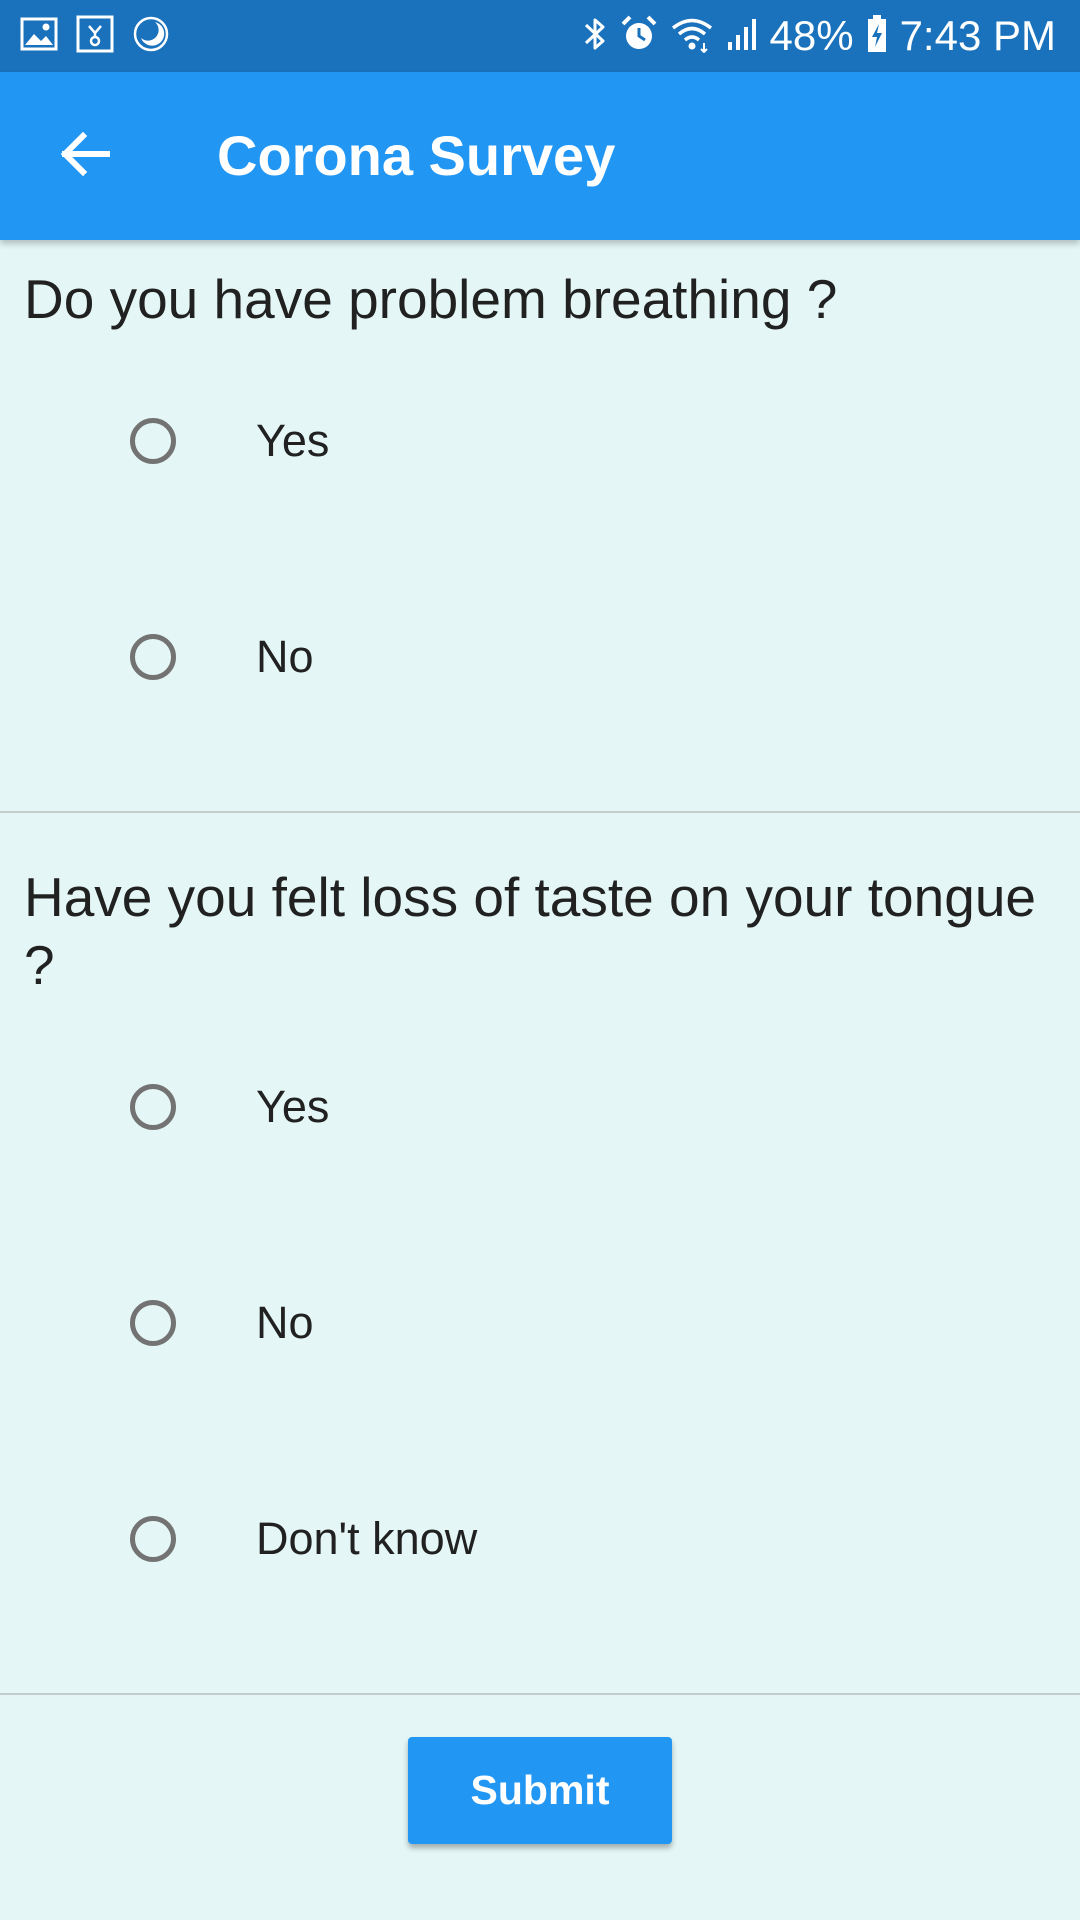 The height and width of the screenshot is (1920, 1080). What do you see at coordinates (550, 1323) in the screenshot?
I see `option-taste-no: No` at bounding box center [550, 1323].